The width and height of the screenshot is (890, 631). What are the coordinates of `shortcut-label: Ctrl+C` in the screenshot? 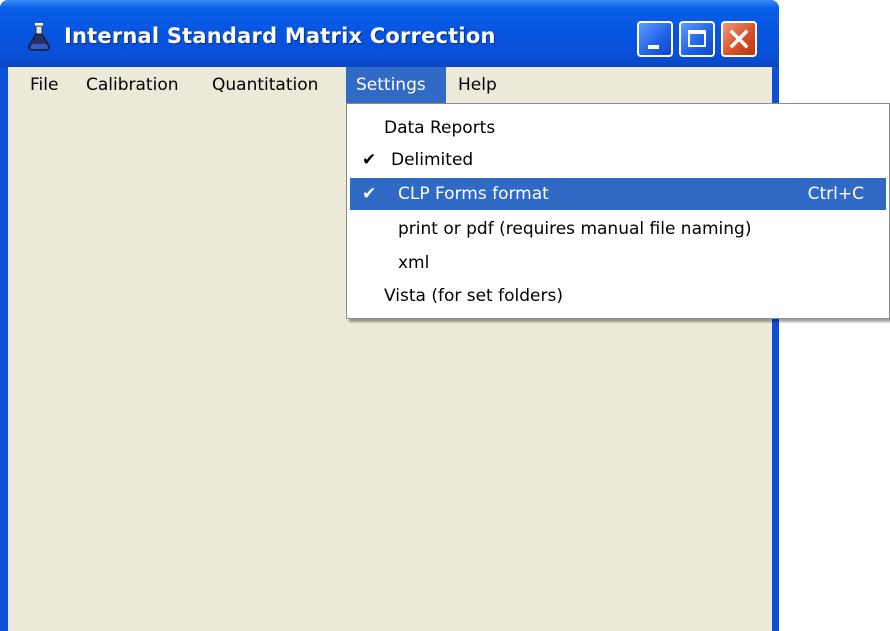 It's located at (835, 194).